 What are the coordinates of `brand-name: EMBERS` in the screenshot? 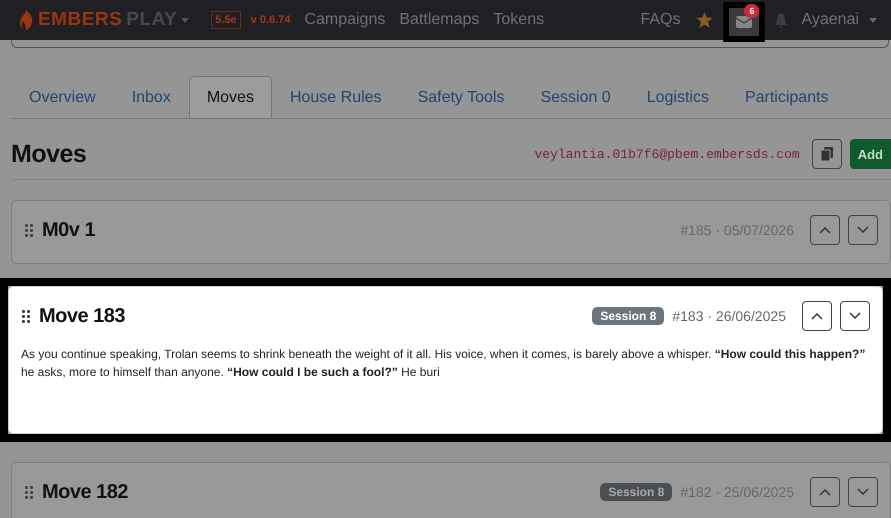 It's located at (80, 20).